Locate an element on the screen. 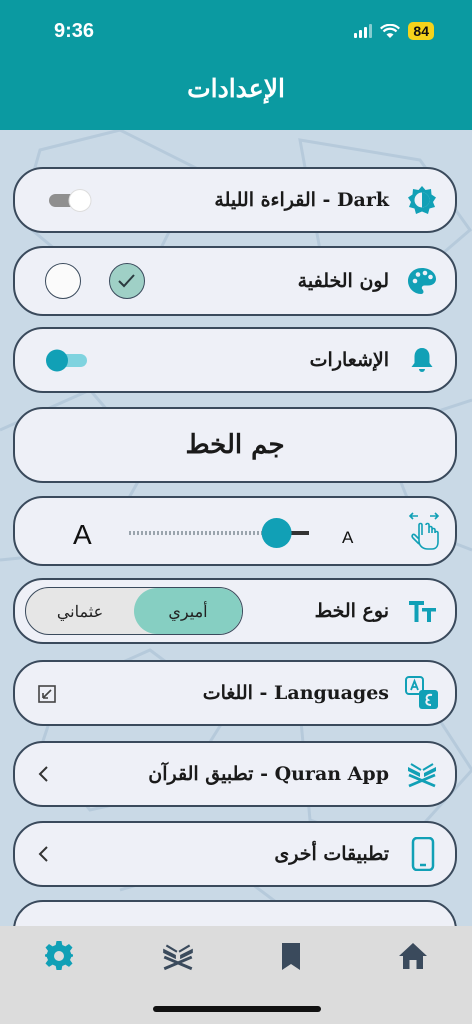 The image size is (472, 1024). contrast-icon is located at coordinates (422, 200).